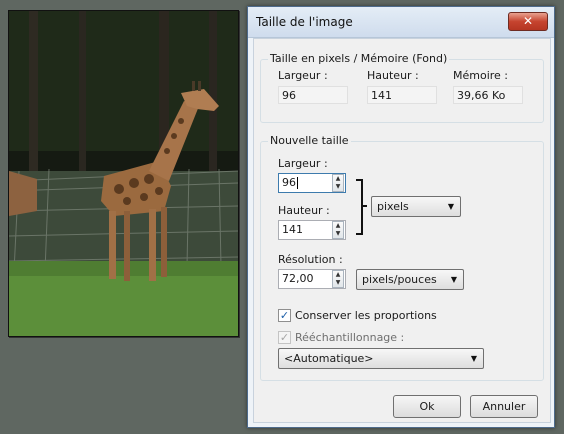 This screenshot has width=564, height=434. What do you see at coordinates (359, 58) in the screenshot?
I see `memory-group-legend: Taille en pixels / Mémoire (Fond)` at bounding box center [359, 58].